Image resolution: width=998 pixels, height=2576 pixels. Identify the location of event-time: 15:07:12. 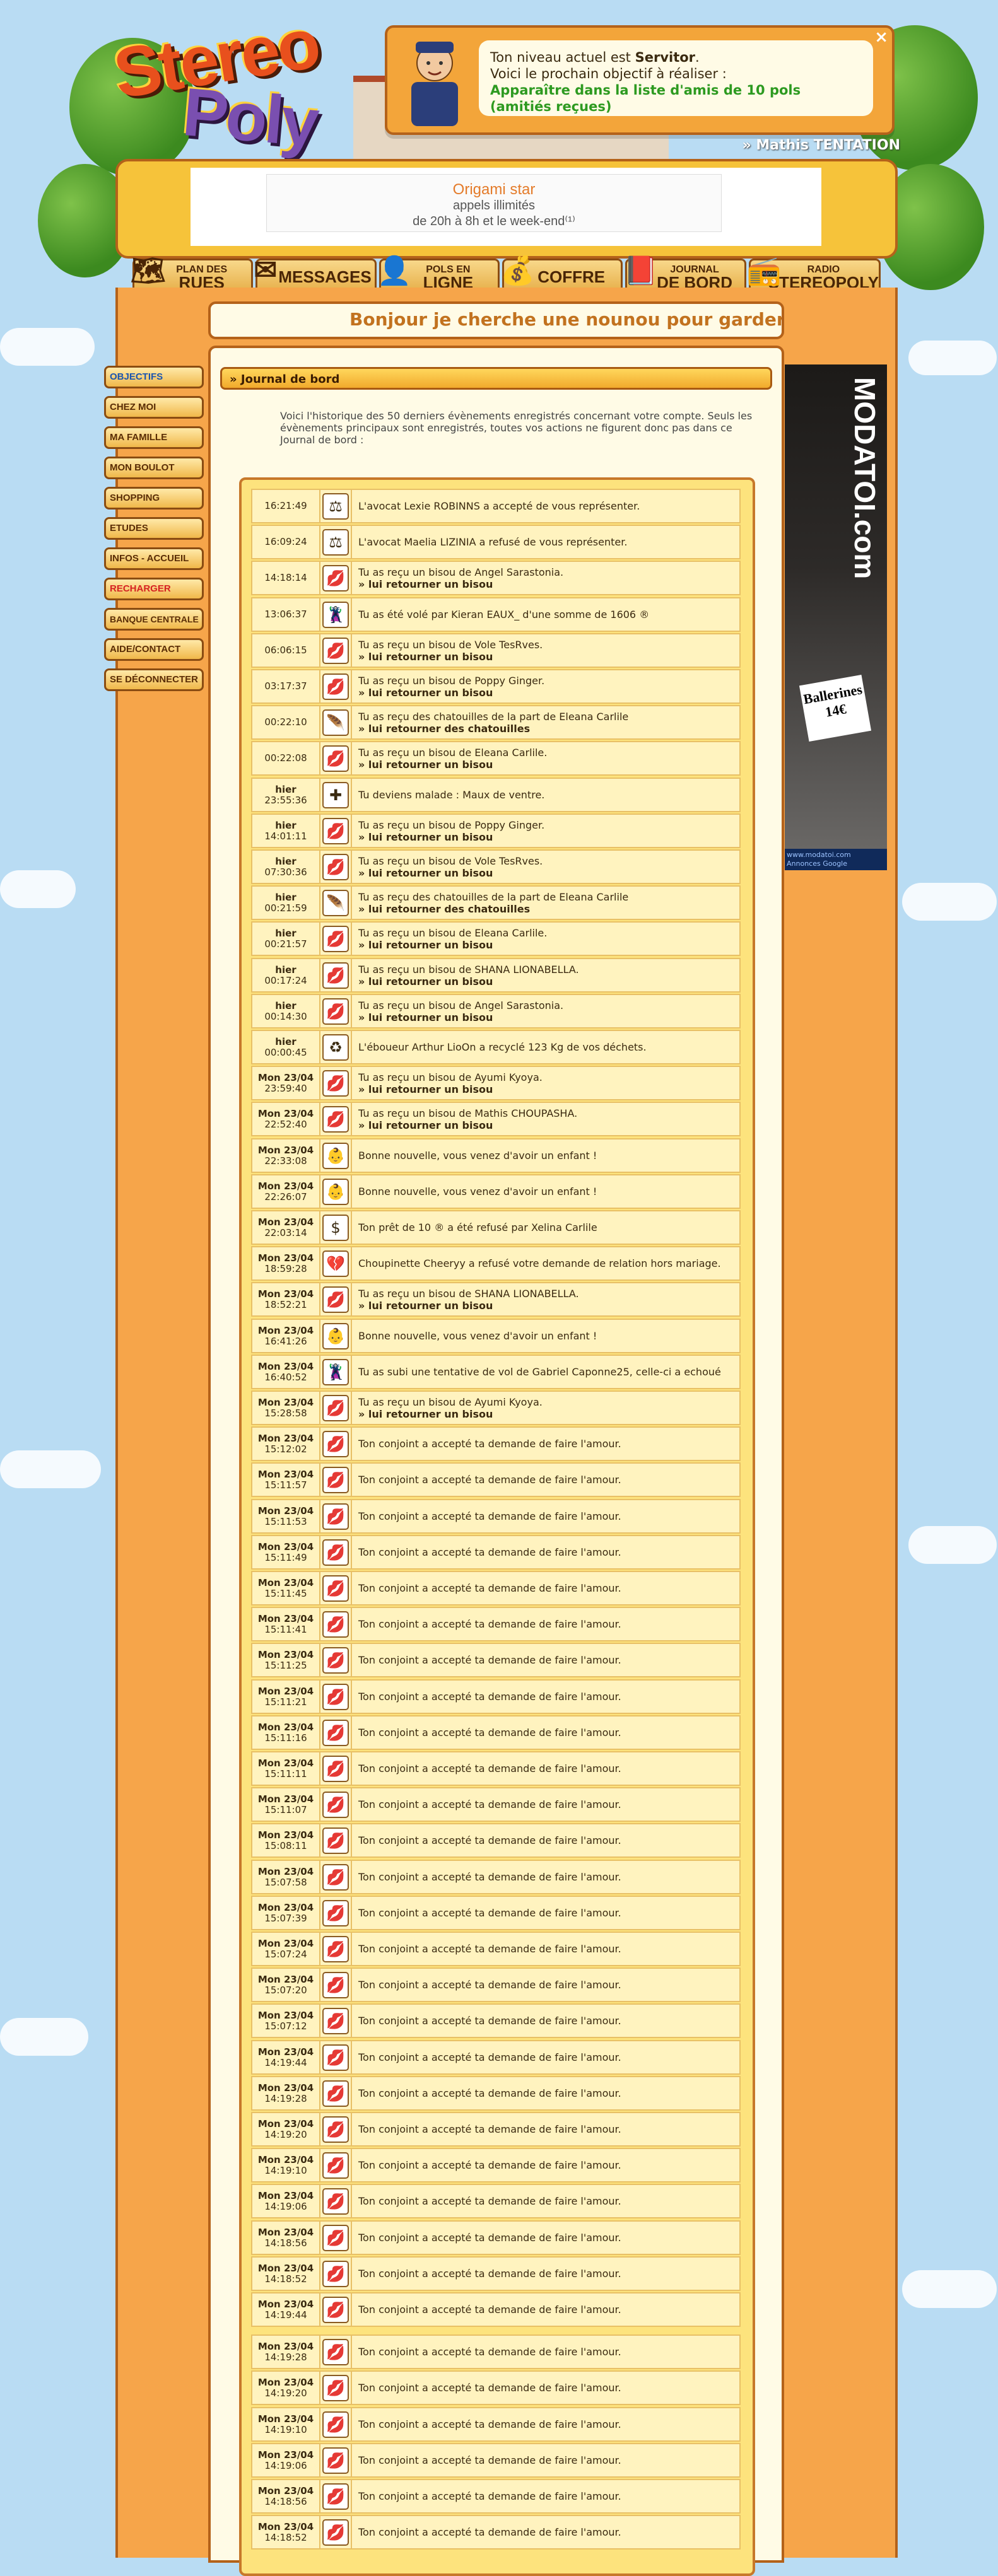
(285, 2026).